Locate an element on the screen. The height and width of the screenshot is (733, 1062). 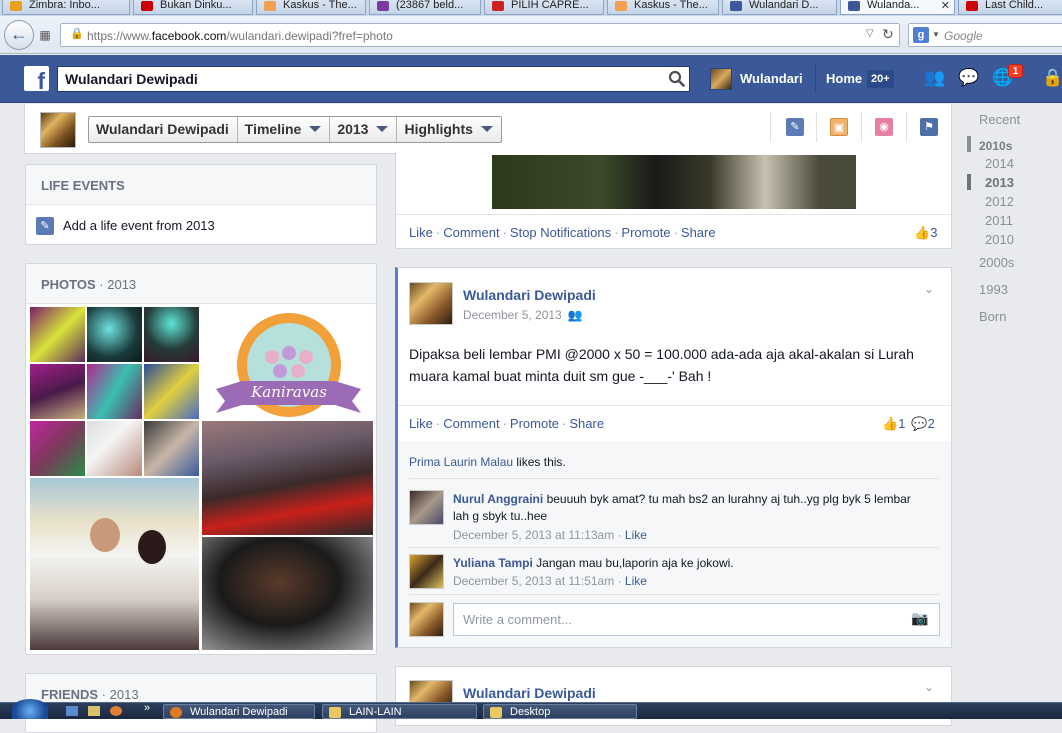
taskbar-item-folder: LAIN-LAIN is located at coordinates (399, 711).